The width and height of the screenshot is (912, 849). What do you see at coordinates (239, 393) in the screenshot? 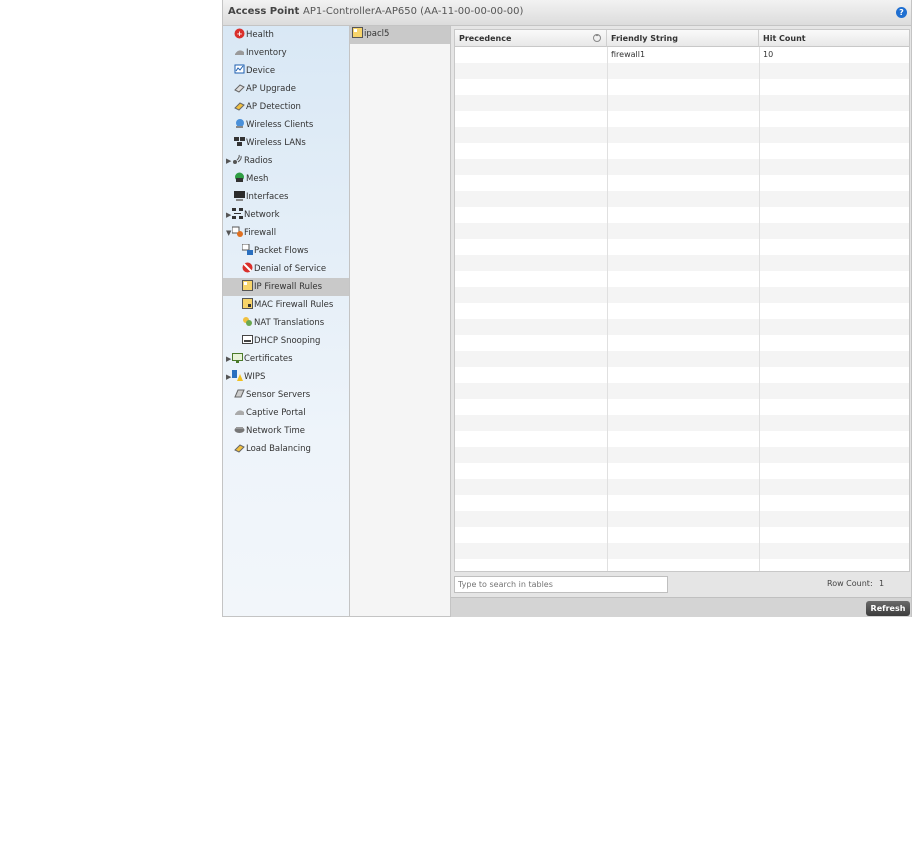
I see `sensor-servers-icon` at bounding box center [239, 393].